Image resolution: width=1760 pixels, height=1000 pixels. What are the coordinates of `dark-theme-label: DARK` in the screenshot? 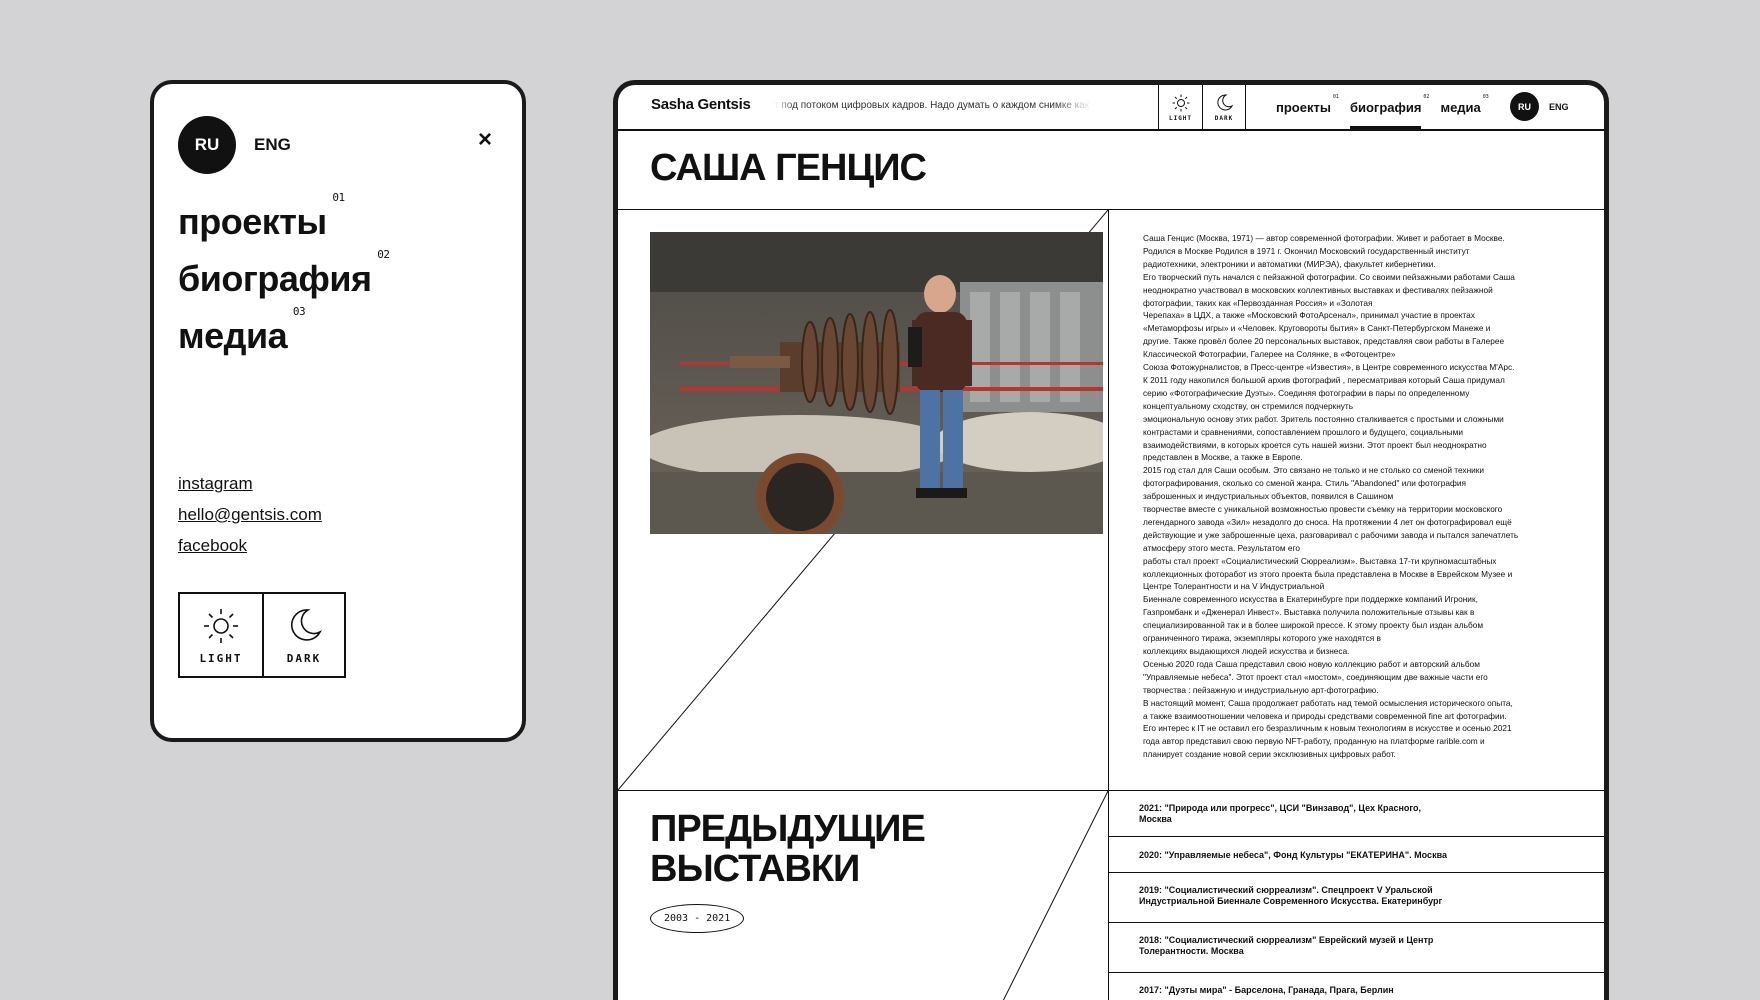 It's located at (304, 658).